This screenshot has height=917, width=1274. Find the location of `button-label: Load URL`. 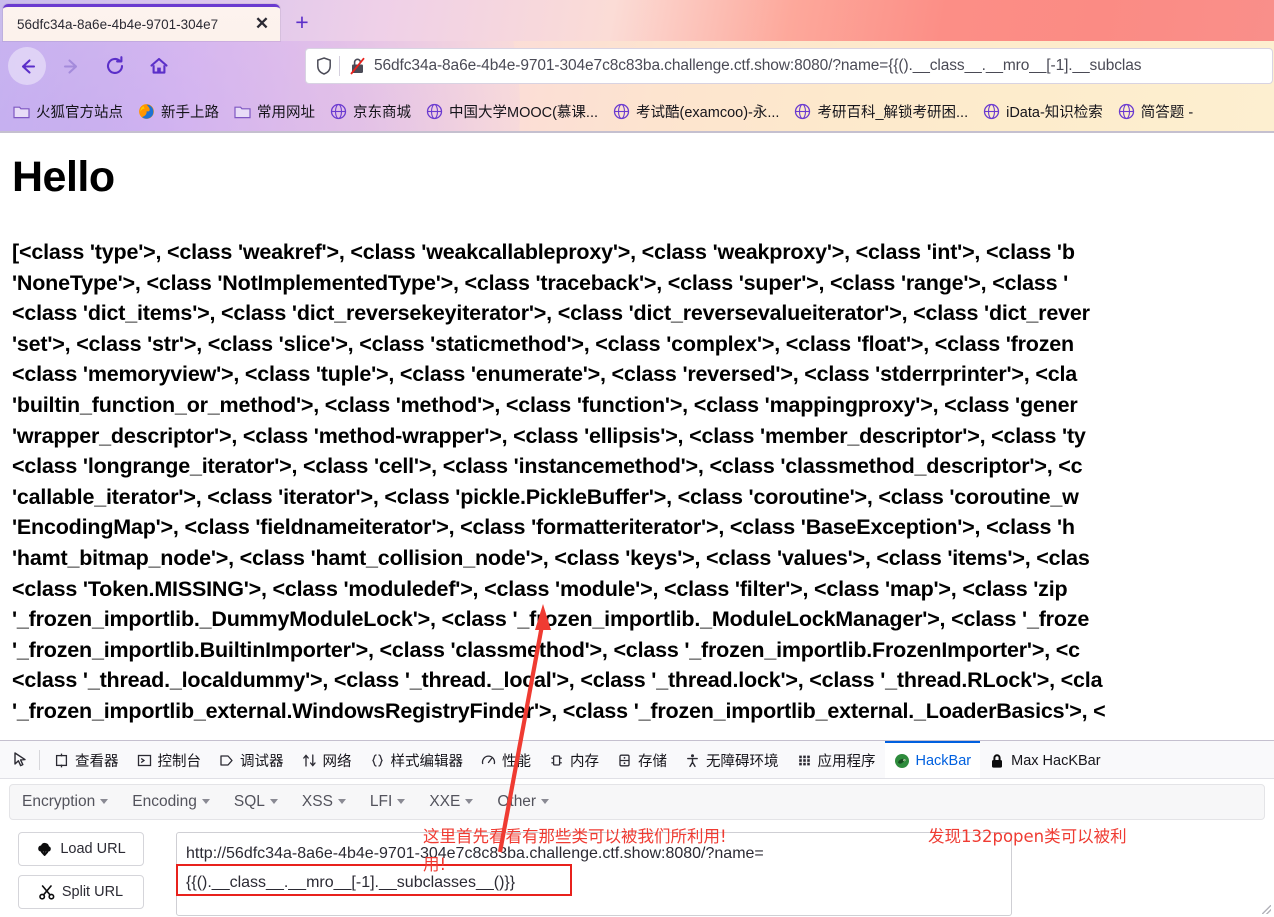

button-label: Load URL is located at coordinates (93, 849).